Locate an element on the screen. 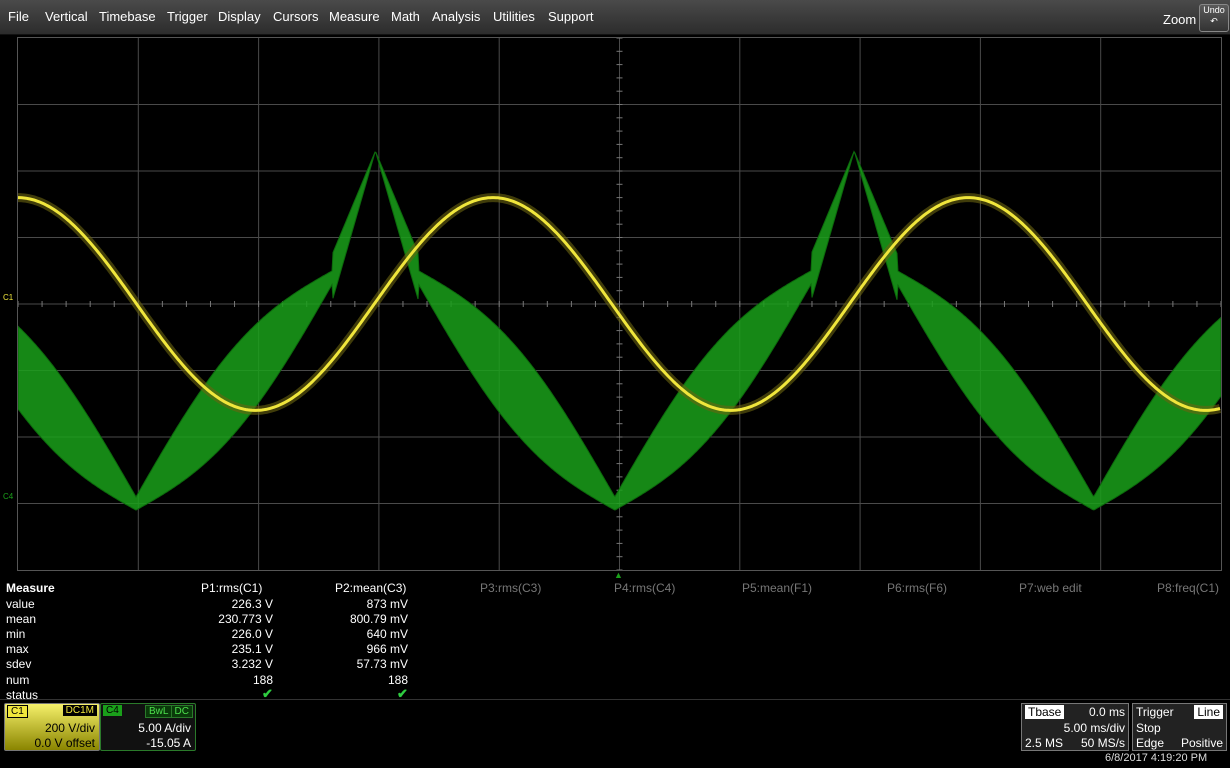 This screenshot has height=768, width=1230. row-label-value: value is located at coordinates (20, 604).